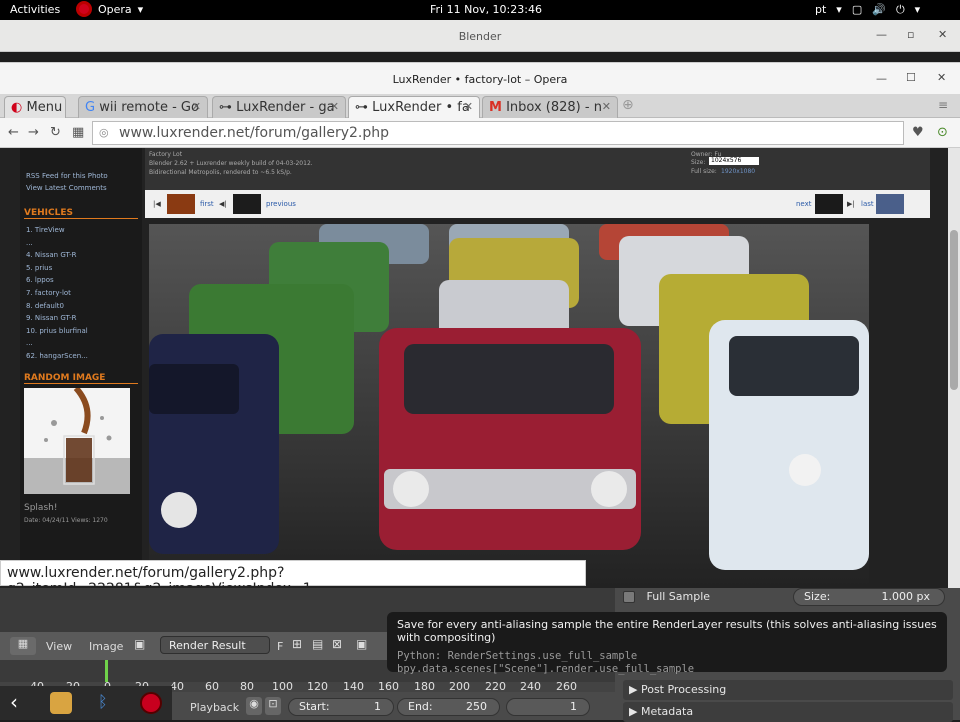 Image resolution: width=960 pixels, height=722 pixels. What do you see at coordinates (890, 204) in the screenshot?
I see `last-thumbnail` at bounding box center [890, 204].